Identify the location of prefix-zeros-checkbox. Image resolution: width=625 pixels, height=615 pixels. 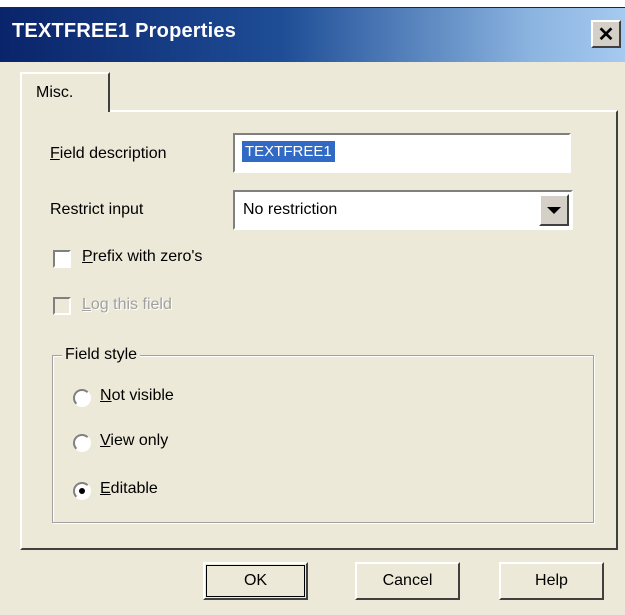
(62, 259).